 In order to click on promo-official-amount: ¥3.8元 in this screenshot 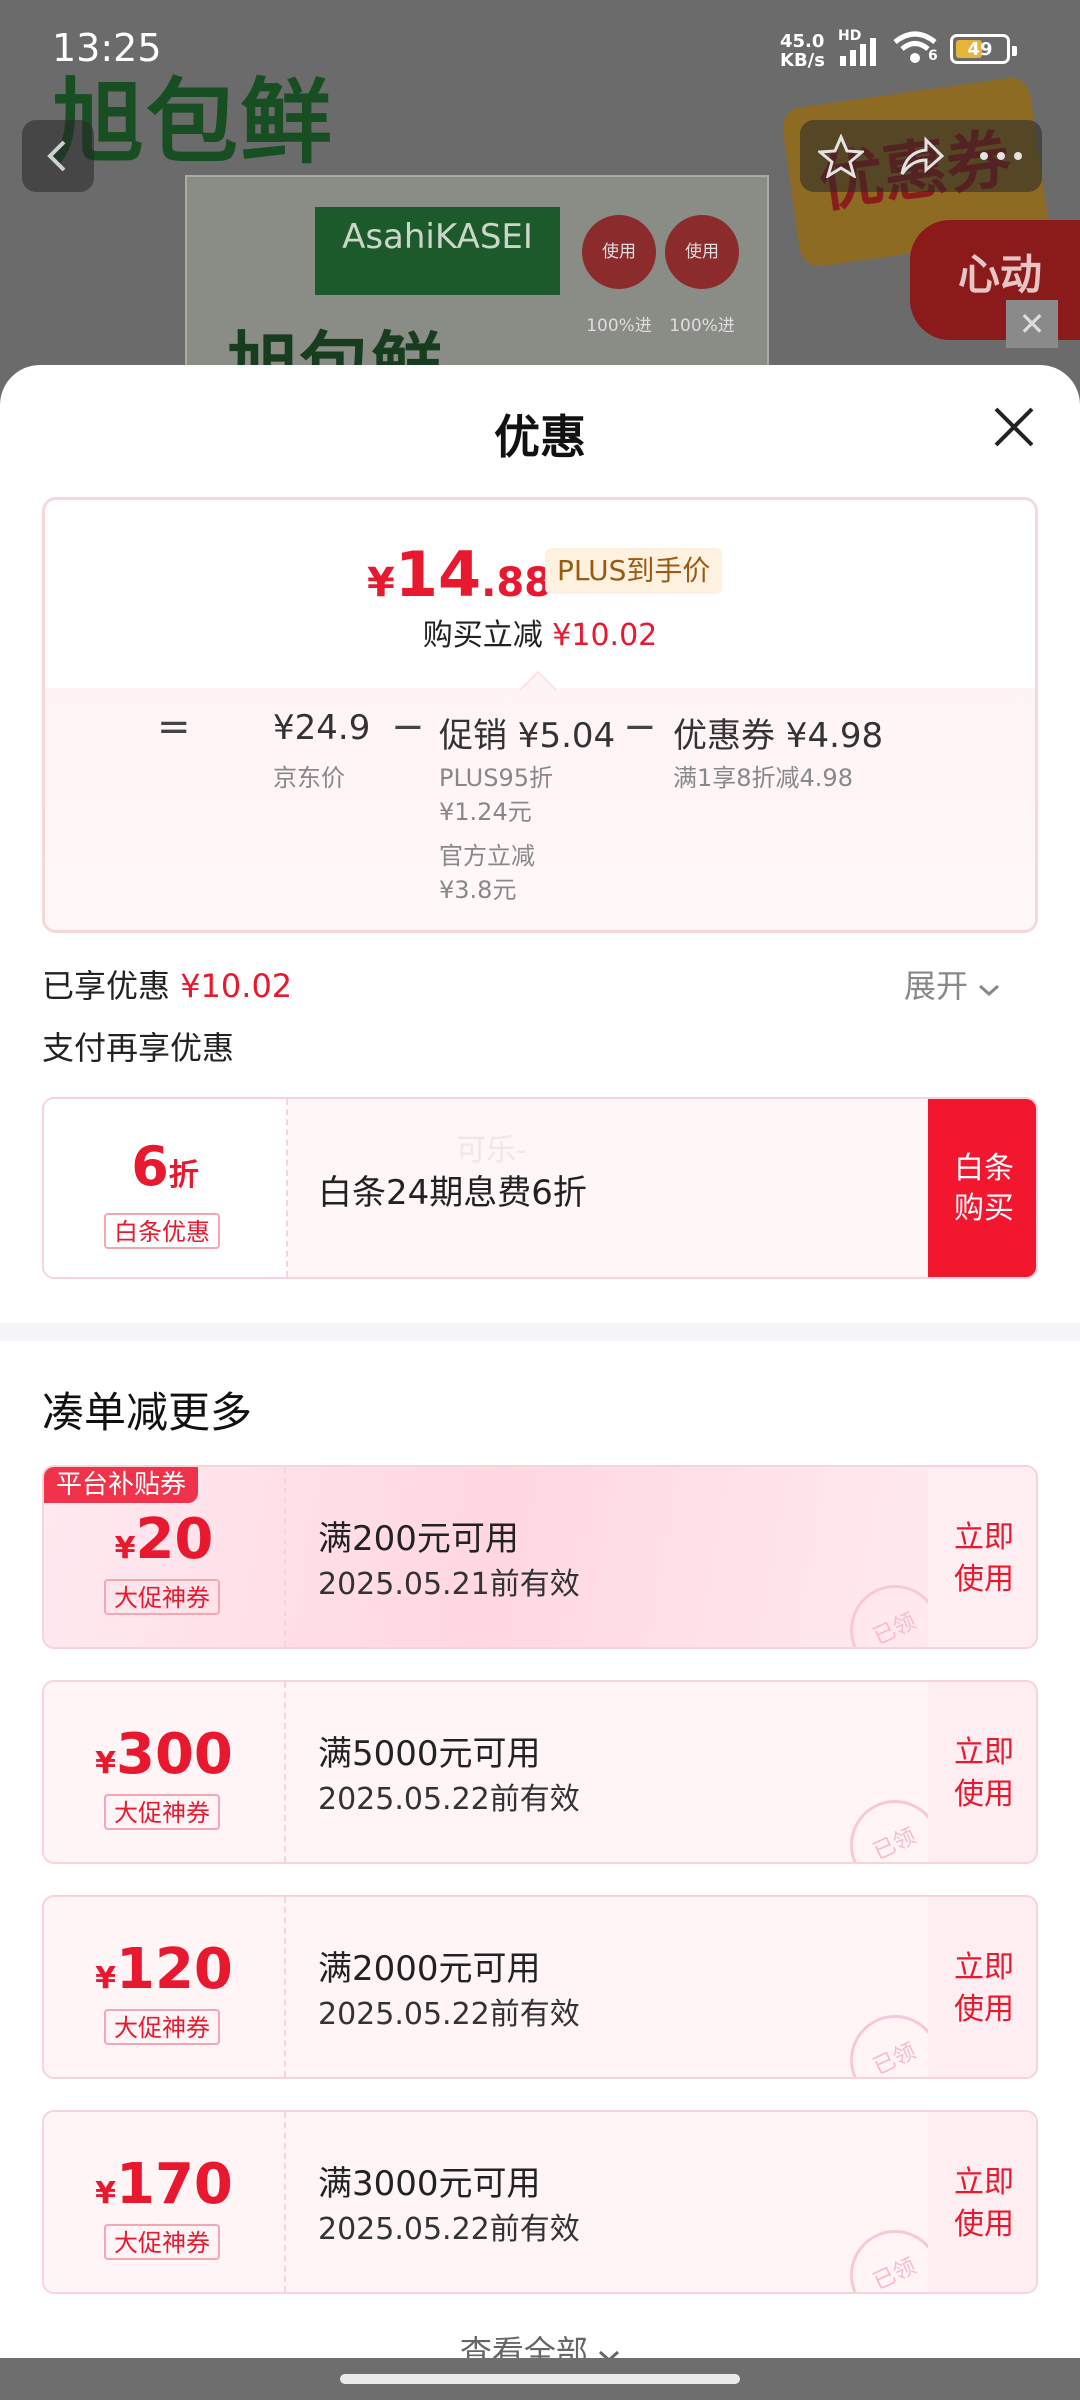, I will do `click(478, 890)`.